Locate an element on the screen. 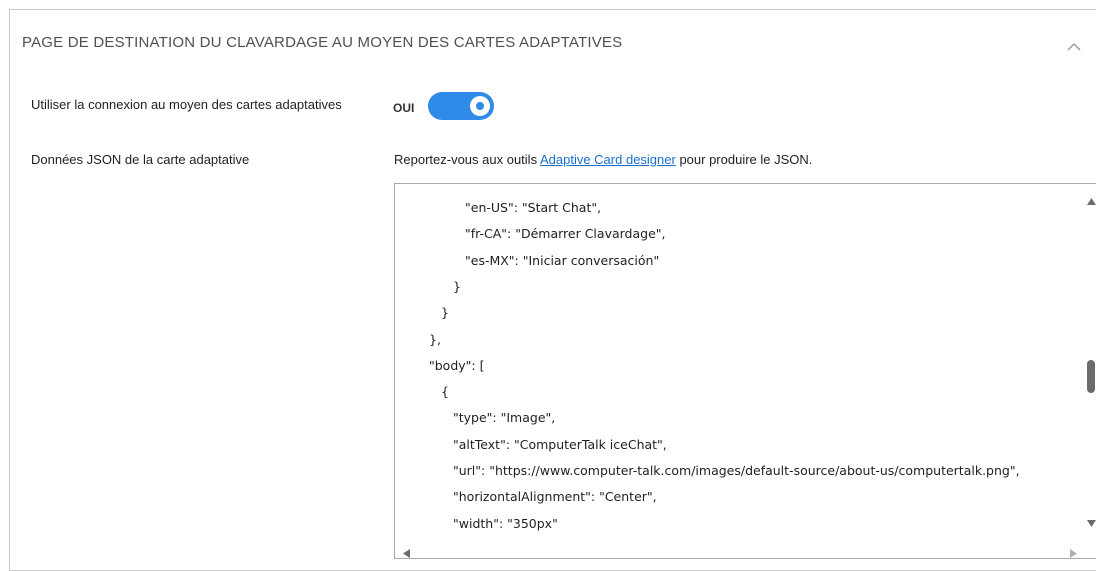 The height and width of the screenshot is (571, 1096). vertical-scrollbar is located at coordinates (1088, 362).